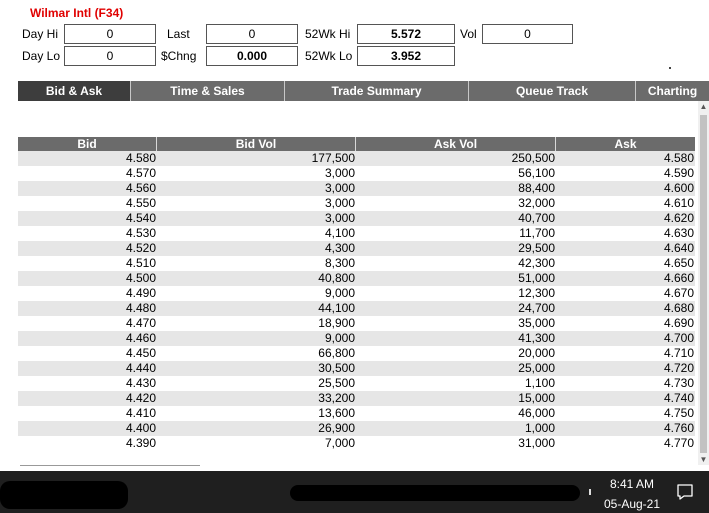 The width and height of the screenshot is (709, 513). I want to click on tab-trade-summary: Trade Summary, so click(377, 91).